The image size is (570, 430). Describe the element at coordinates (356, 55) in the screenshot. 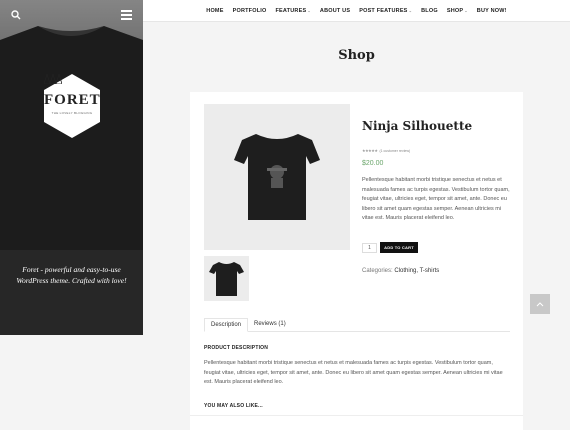

I see `page-title: Shop` at that location.